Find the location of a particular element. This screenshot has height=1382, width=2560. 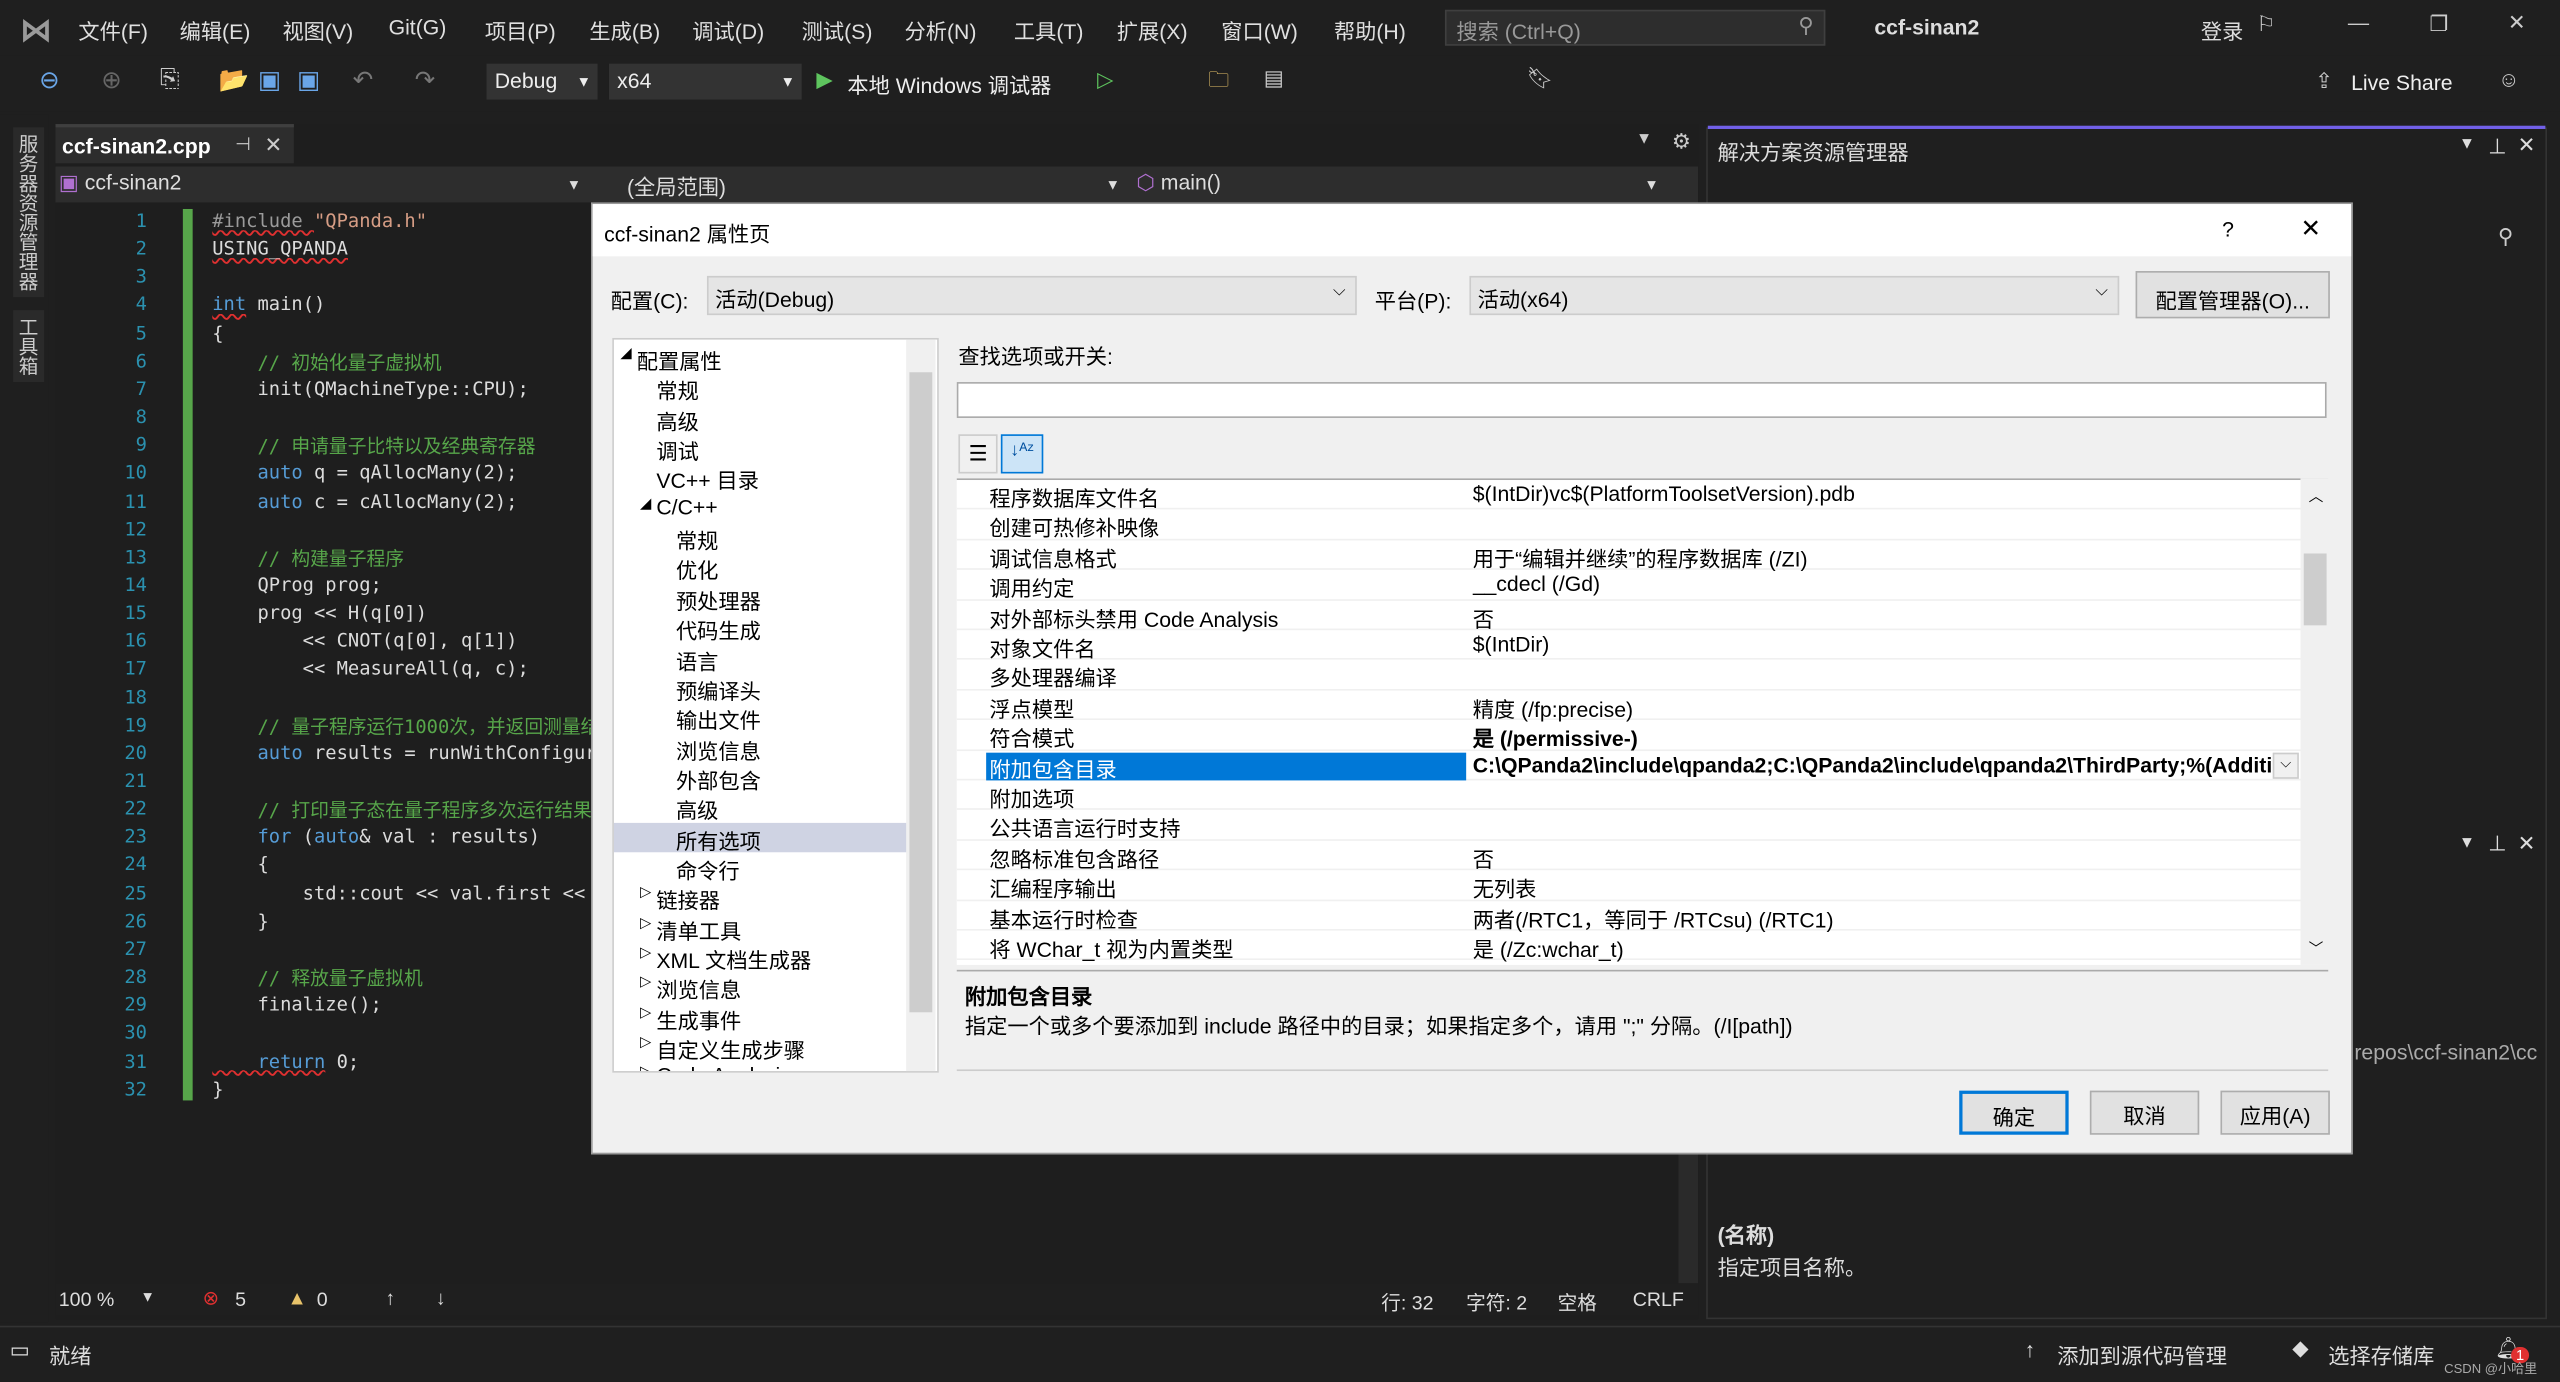

scope-dropdown: (全局范围) ▼ is located at coordinates (877, 184).